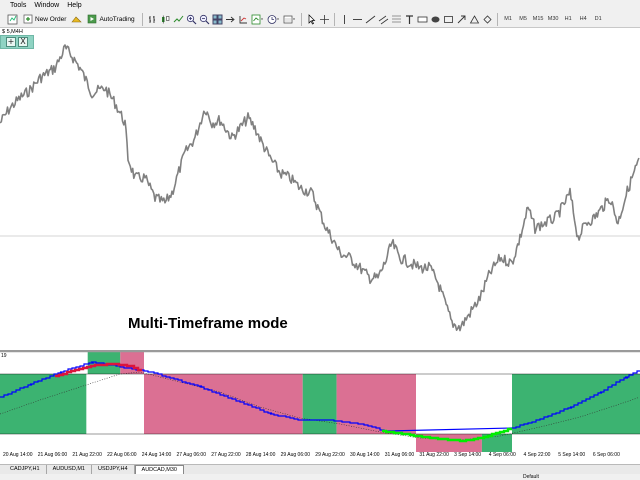  Describe the element at coordinates (191, 455) in the screenshot. I see `time-axis-label: 27 Aug 06:00` at that location.